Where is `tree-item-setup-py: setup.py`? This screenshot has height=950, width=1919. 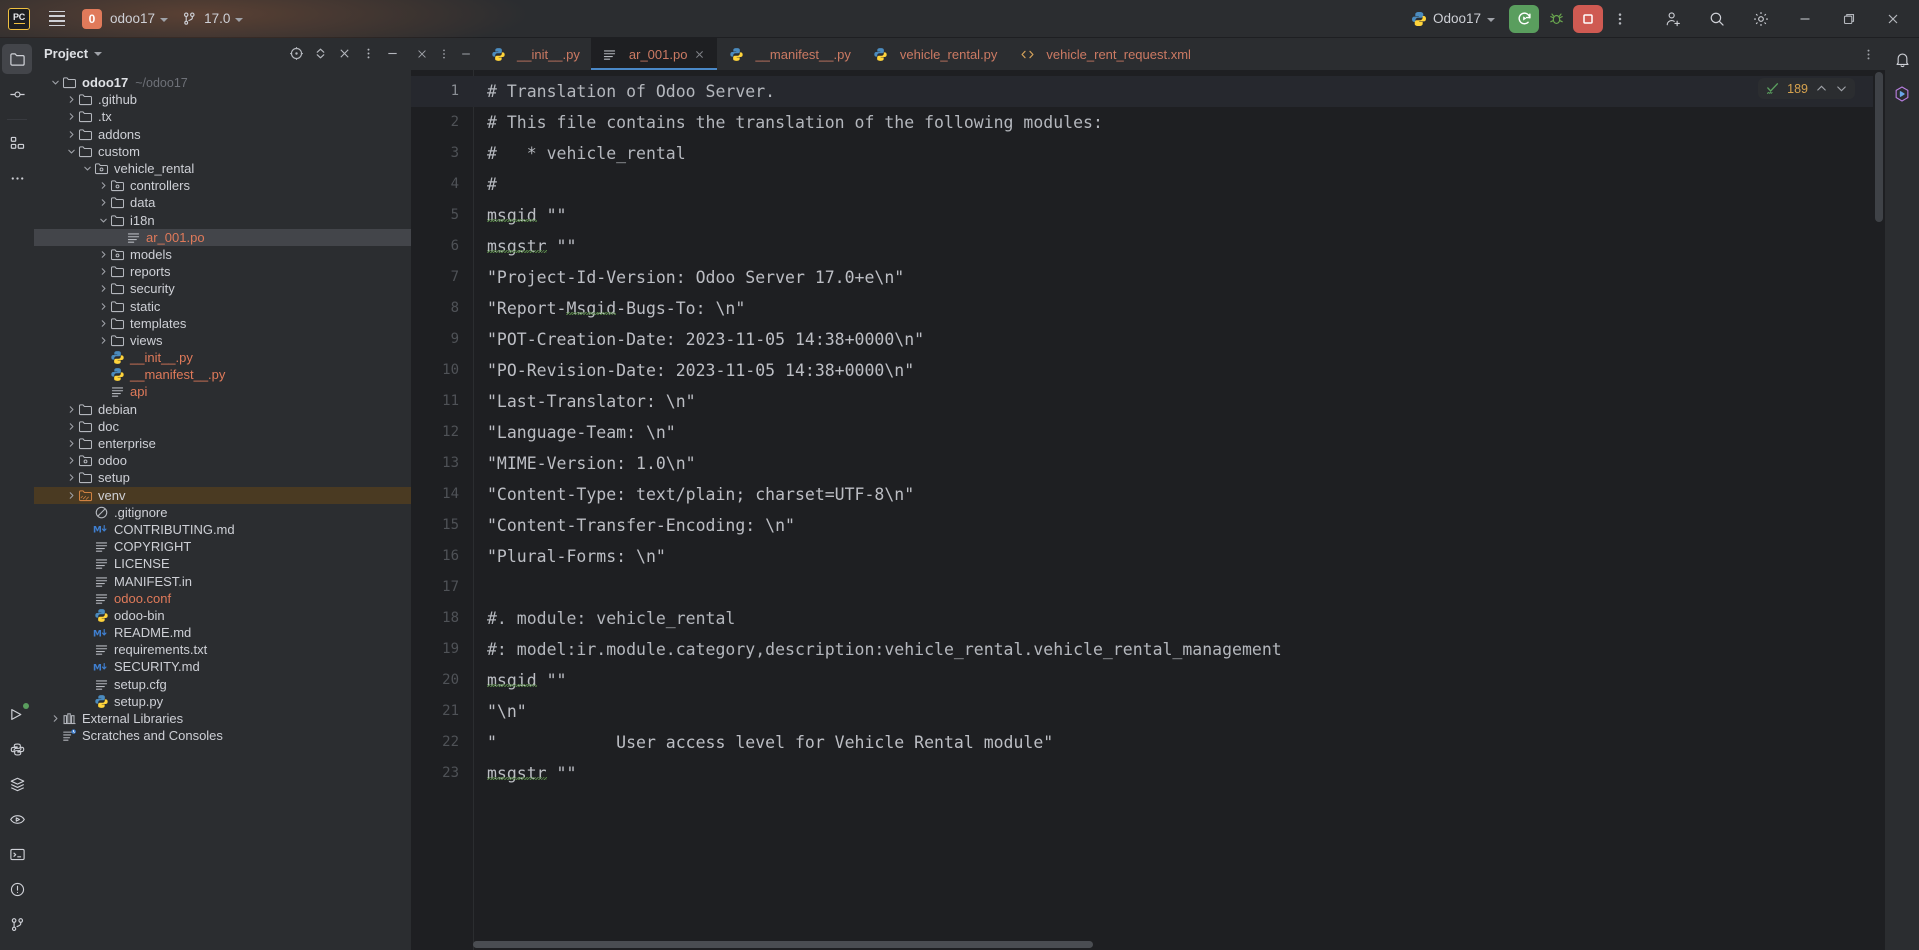 tree-item-setup-py: setup.py is located at coordinates (222, 701).